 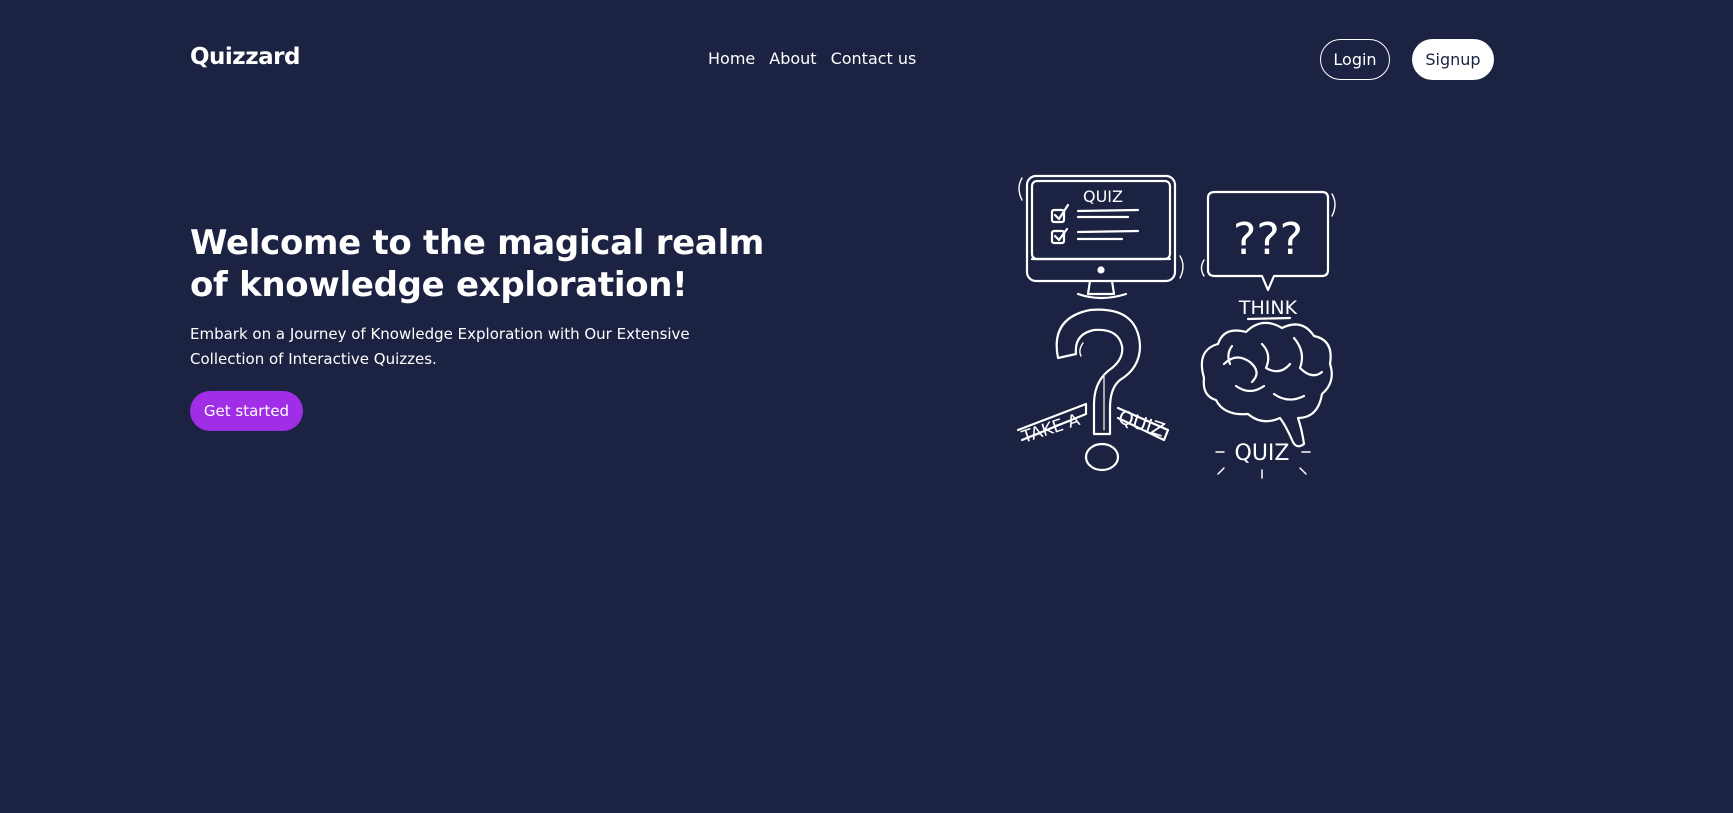 What do you see at coordinates (1453, 59) in the screenshot?
I see `signup-button: Signup` at bounding box center [1453, 59].